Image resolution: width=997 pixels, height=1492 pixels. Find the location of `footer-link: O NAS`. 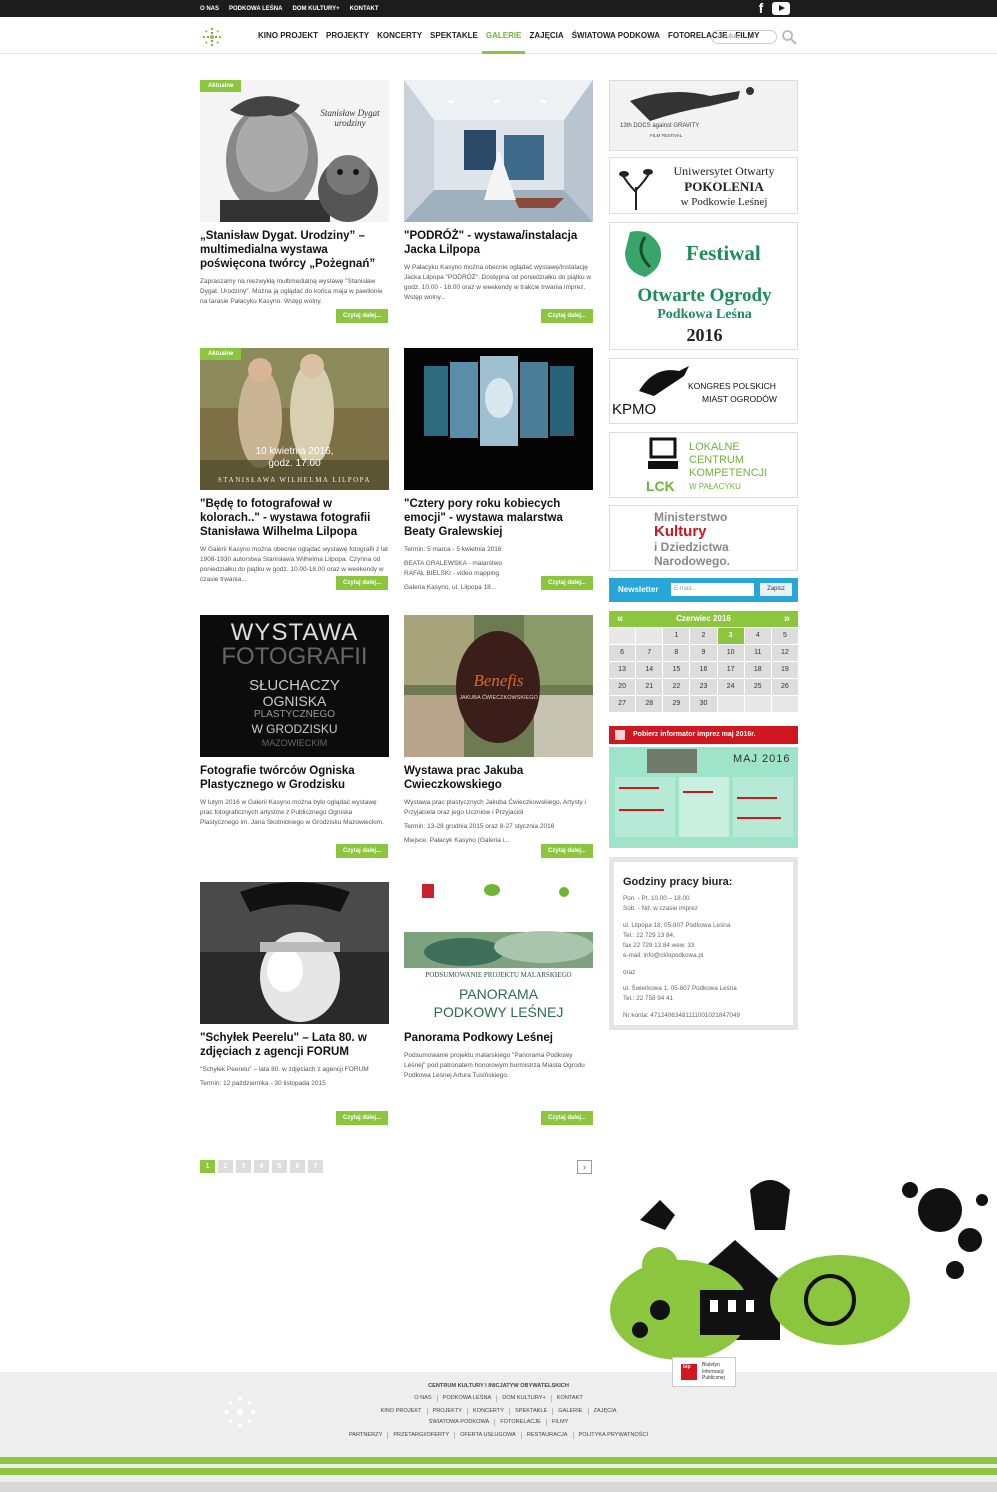

footer-link: O NAS is located at coordinates (422, 1398).